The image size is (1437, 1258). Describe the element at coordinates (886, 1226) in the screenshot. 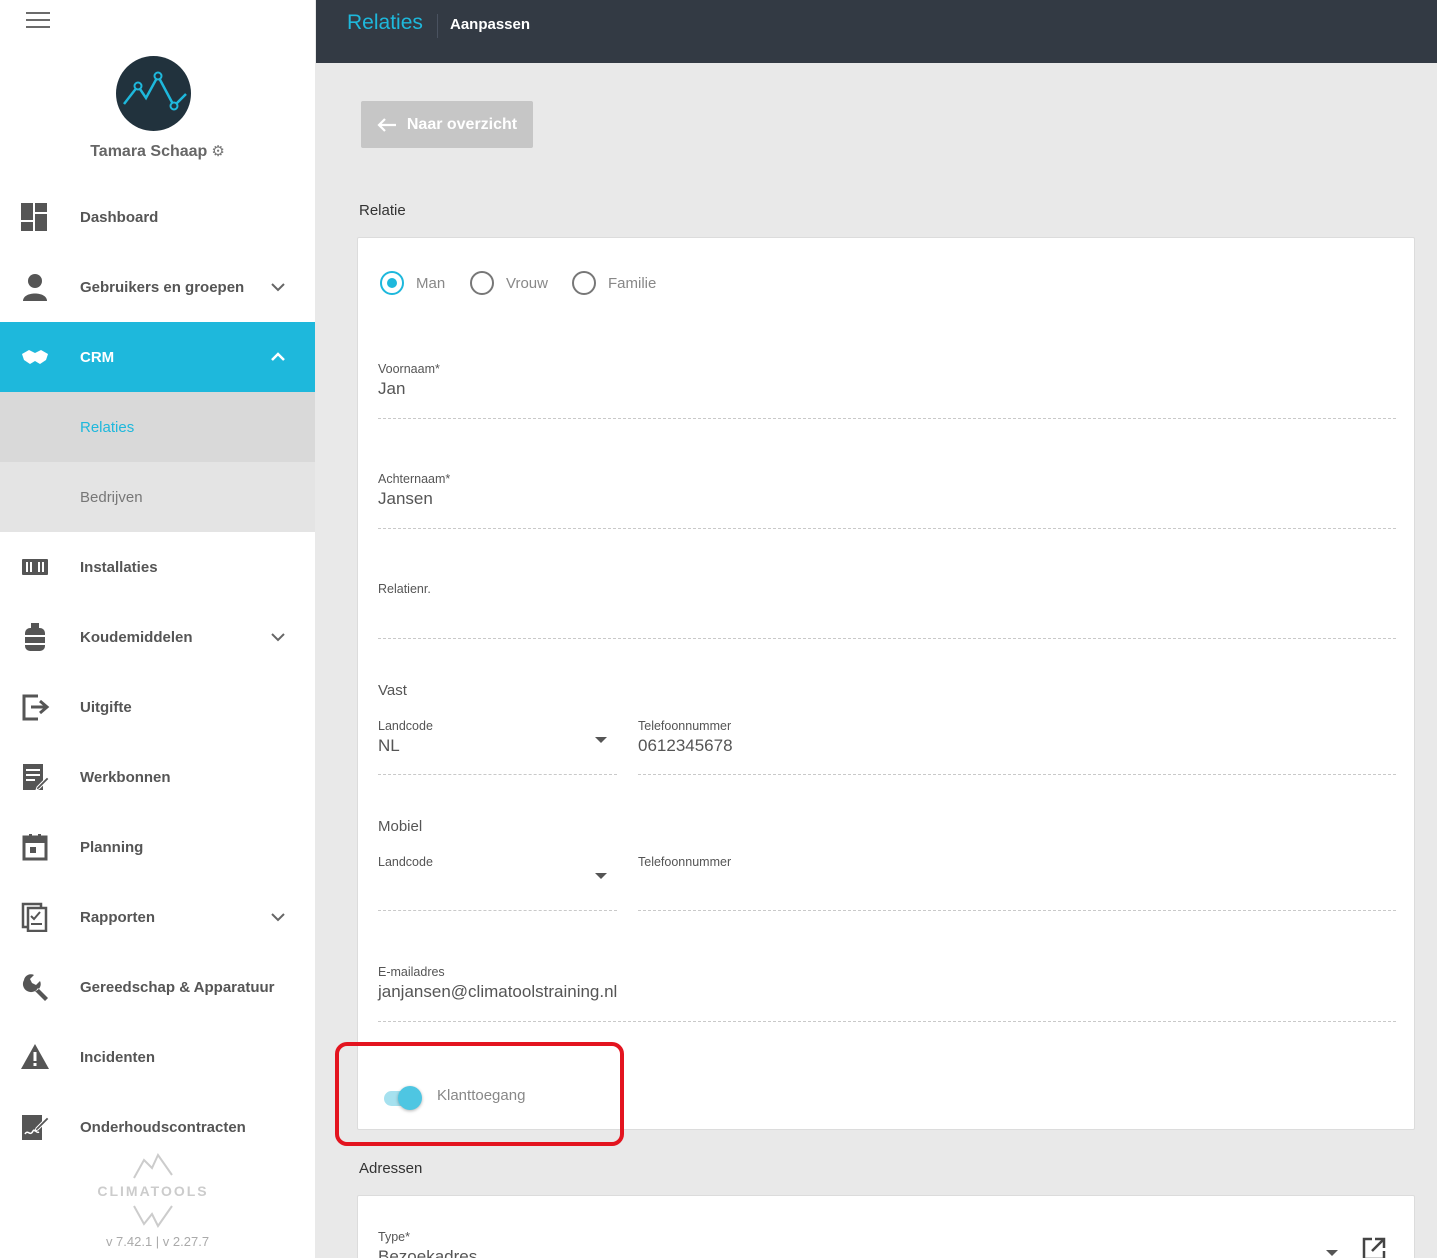

I see `adressen-card: Type* Bezoekadres` at that location.